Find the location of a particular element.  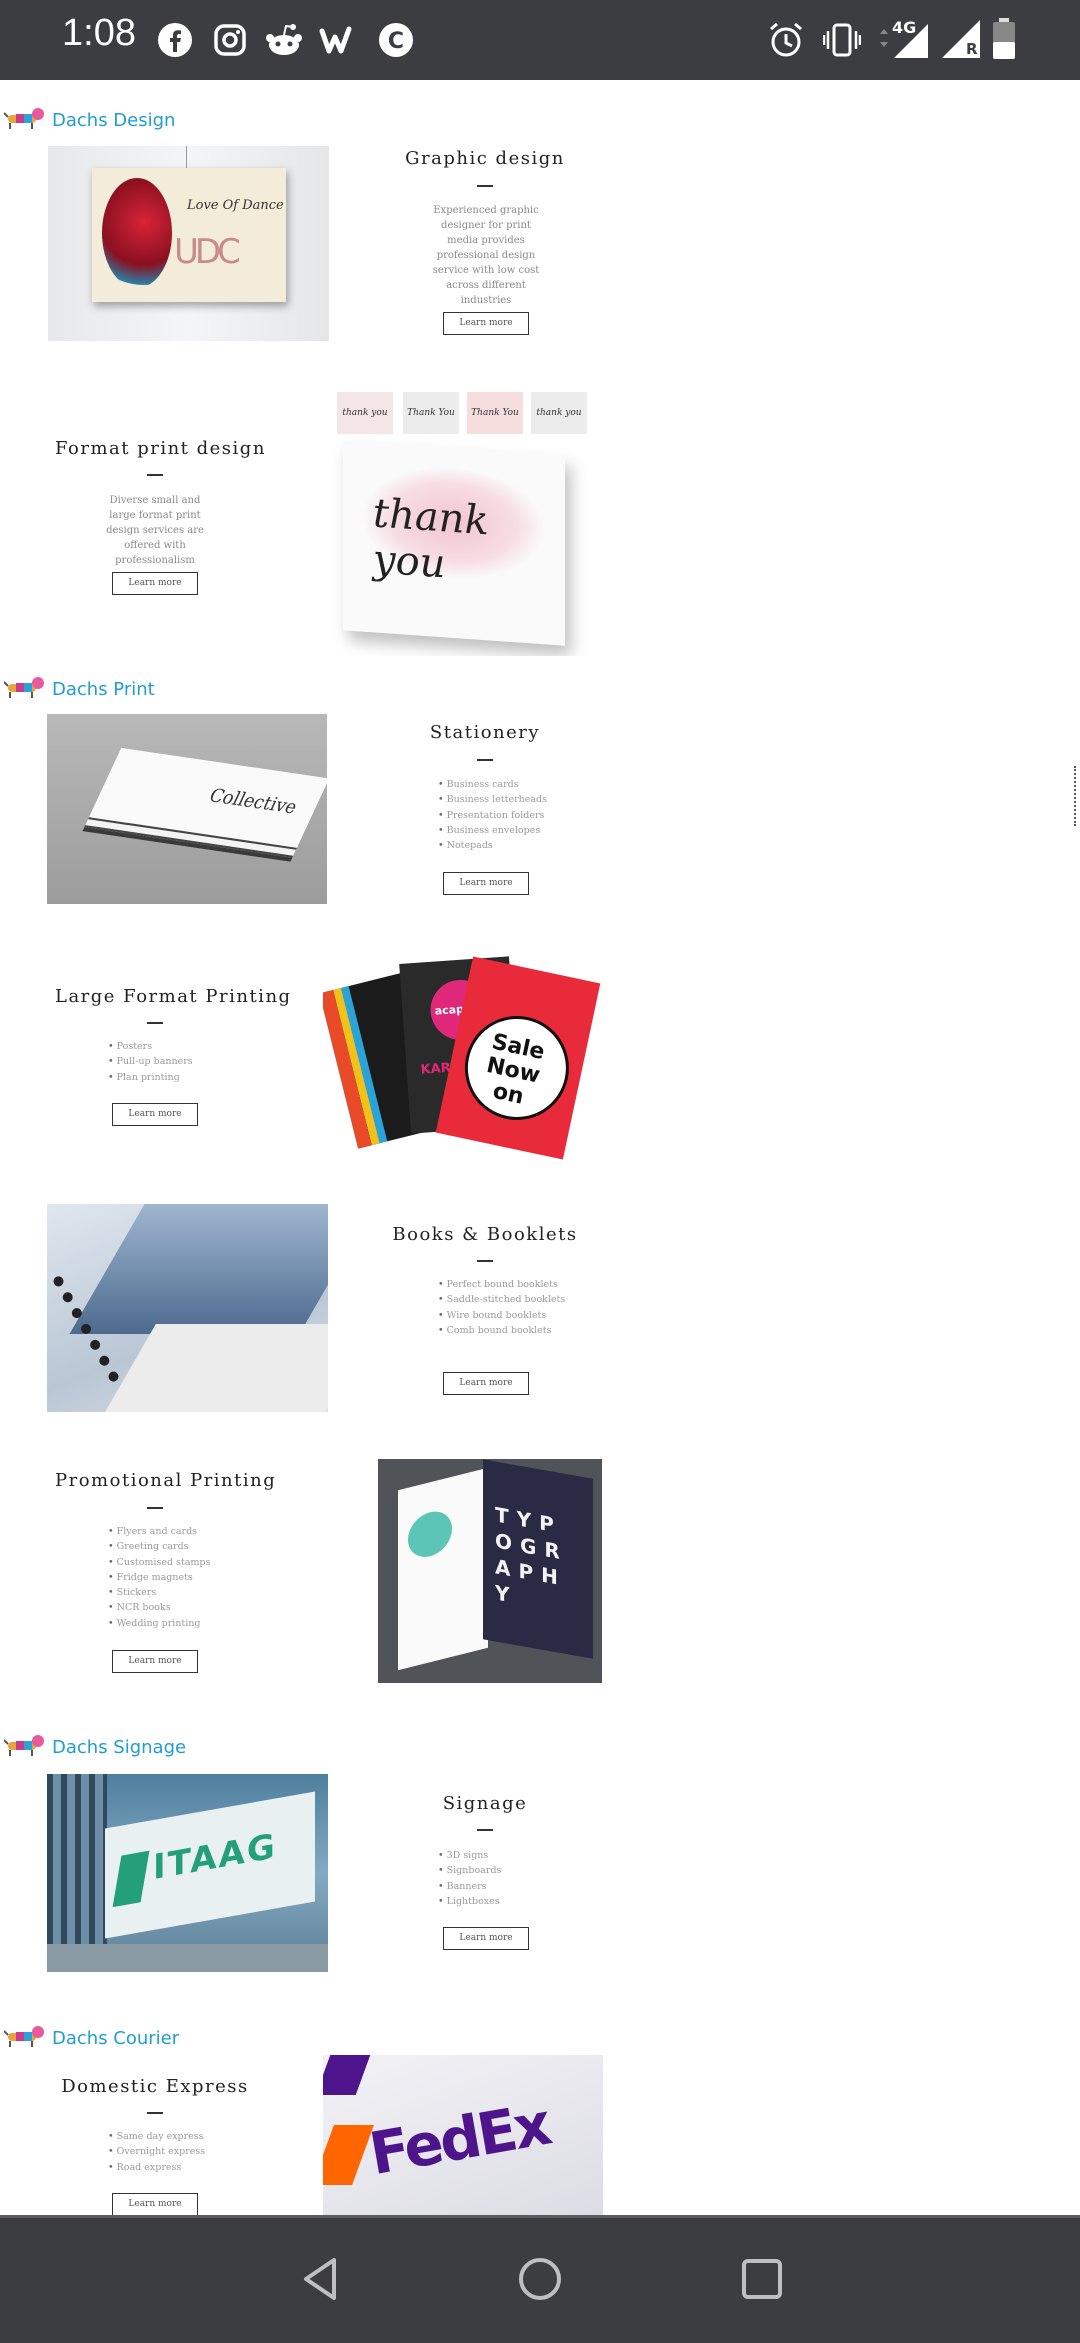

list-item: Business envelopes is located at coordinates (492, 830).